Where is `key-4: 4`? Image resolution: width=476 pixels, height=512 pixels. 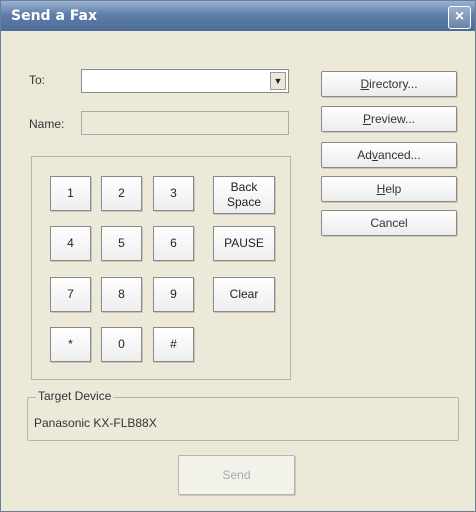 key-4: 4 is located at coordinates (70, 243).